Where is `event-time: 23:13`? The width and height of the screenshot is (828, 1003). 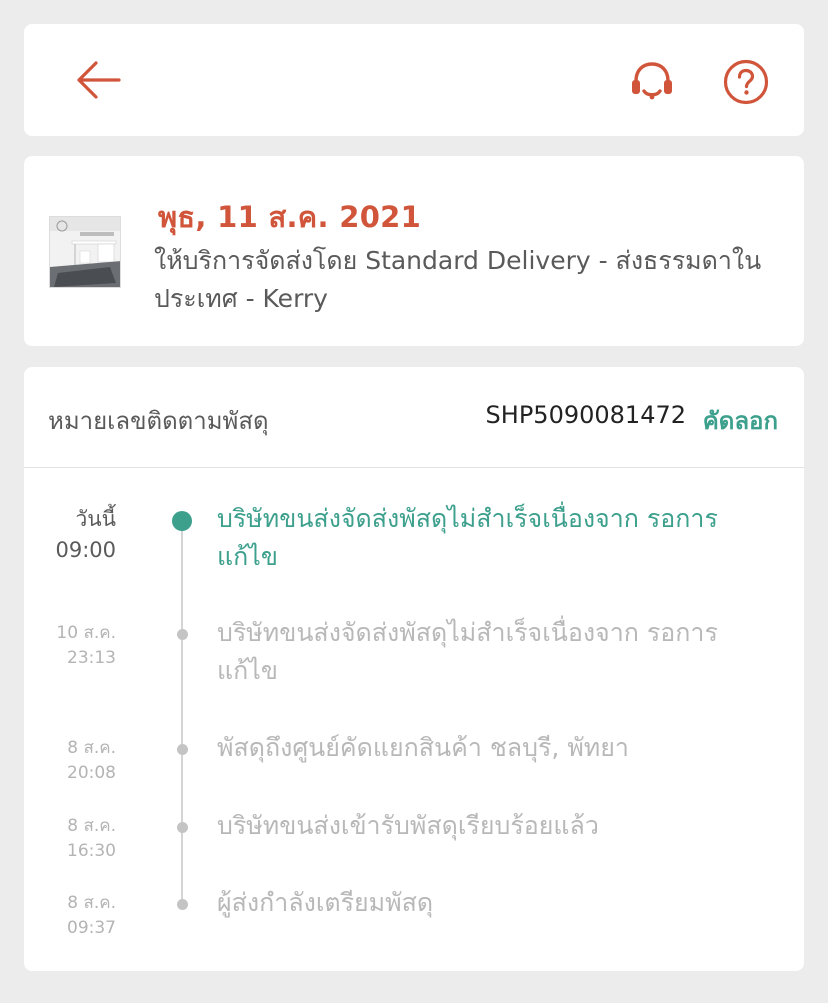 event-time: 23:13 is located at coordinates (91, 658).